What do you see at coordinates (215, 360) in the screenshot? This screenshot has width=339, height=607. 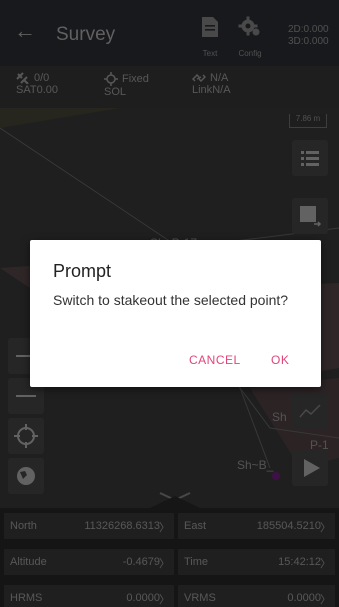 I see `cancel-button: CANCEL` at bounding box center [215, 360].